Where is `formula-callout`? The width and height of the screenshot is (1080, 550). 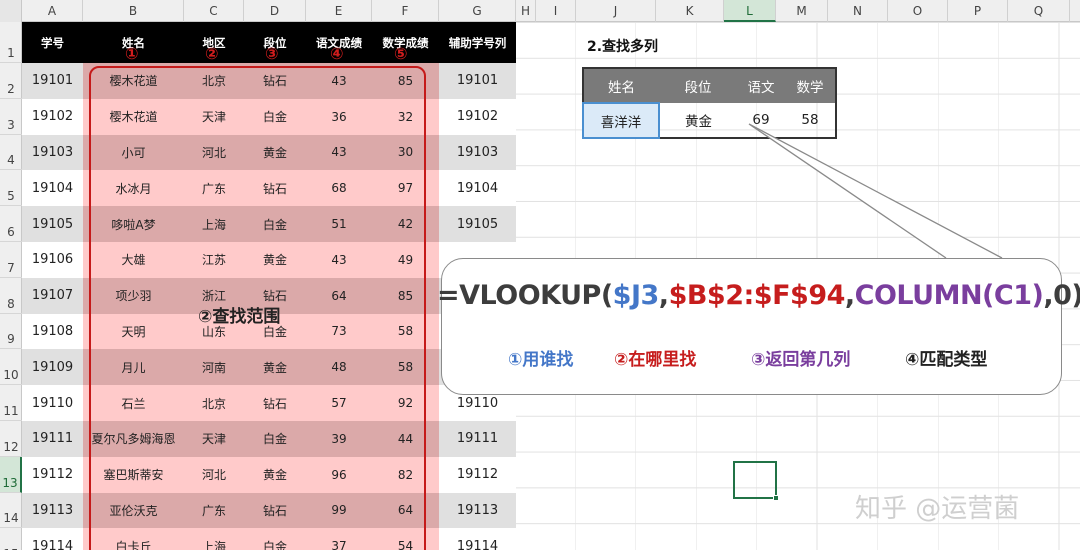
formula-callout is located at coordinates (751, 326).